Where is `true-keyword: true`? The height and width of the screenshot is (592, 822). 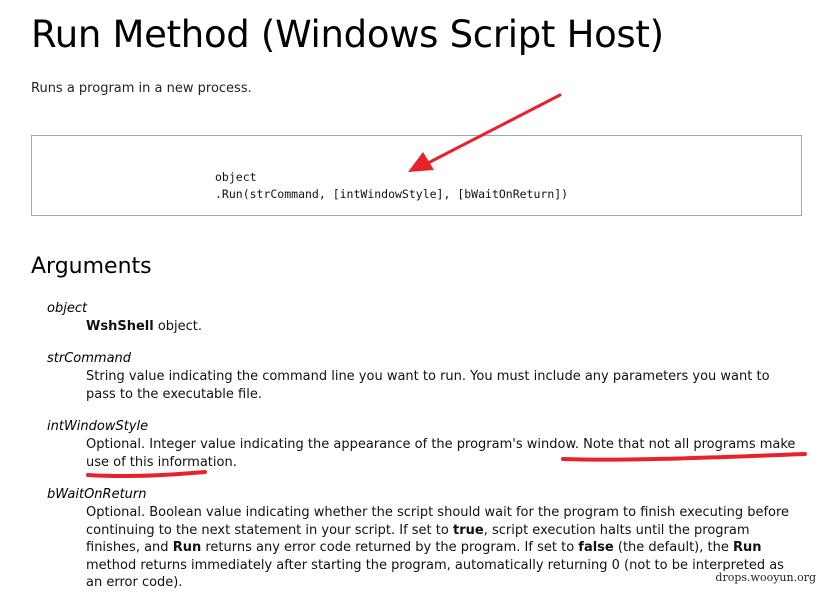 true-keyword: true is located at coordinates (468, 530).